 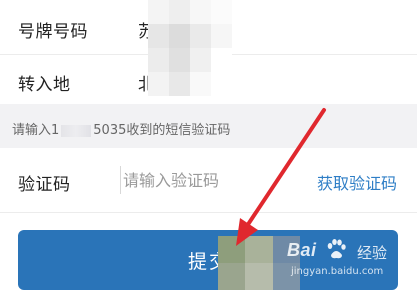 What do you see at coordinates (162, 130) in the screenshot?
I see `sms-hint-suffix: 5035收到的短信验证码` at bounding box center [162, 130].